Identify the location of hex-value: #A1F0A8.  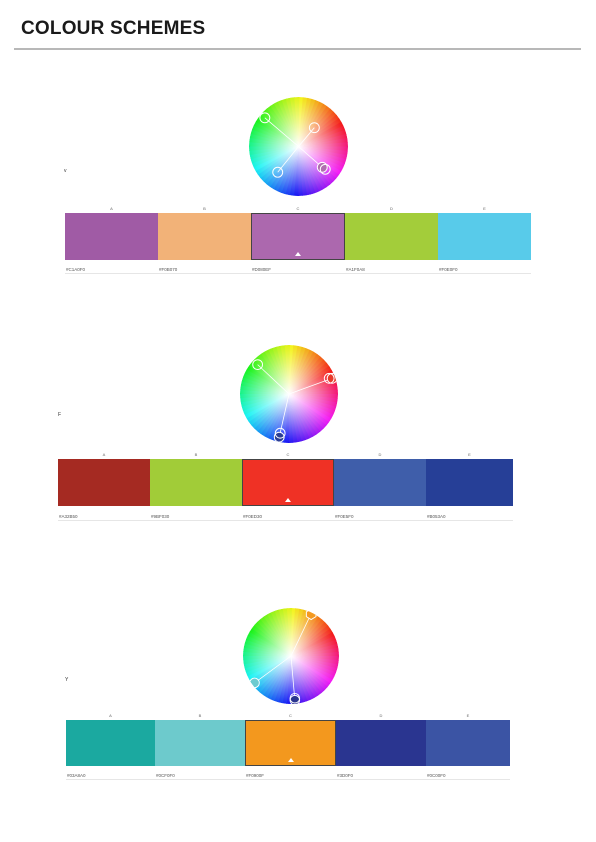
(391, 270).